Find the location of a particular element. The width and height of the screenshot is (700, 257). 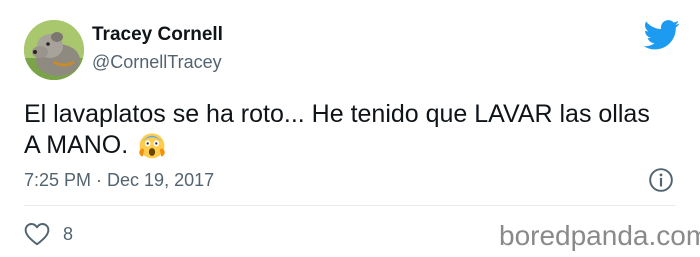

like-count: 8 is located at coordinates (68, 234).